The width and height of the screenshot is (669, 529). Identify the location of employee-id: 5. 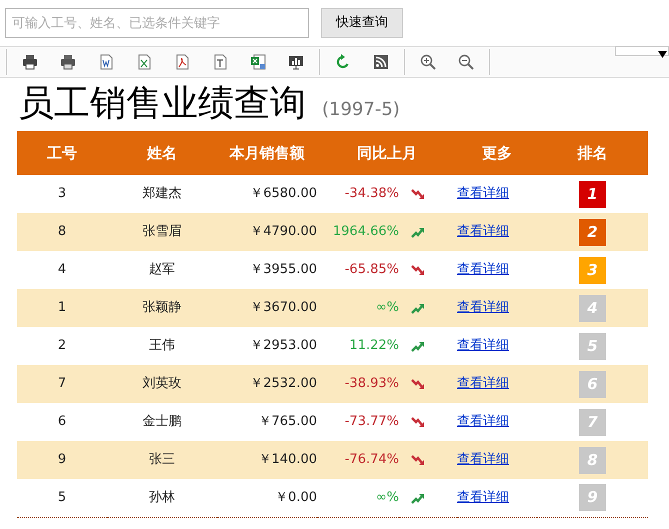
(62, 498).